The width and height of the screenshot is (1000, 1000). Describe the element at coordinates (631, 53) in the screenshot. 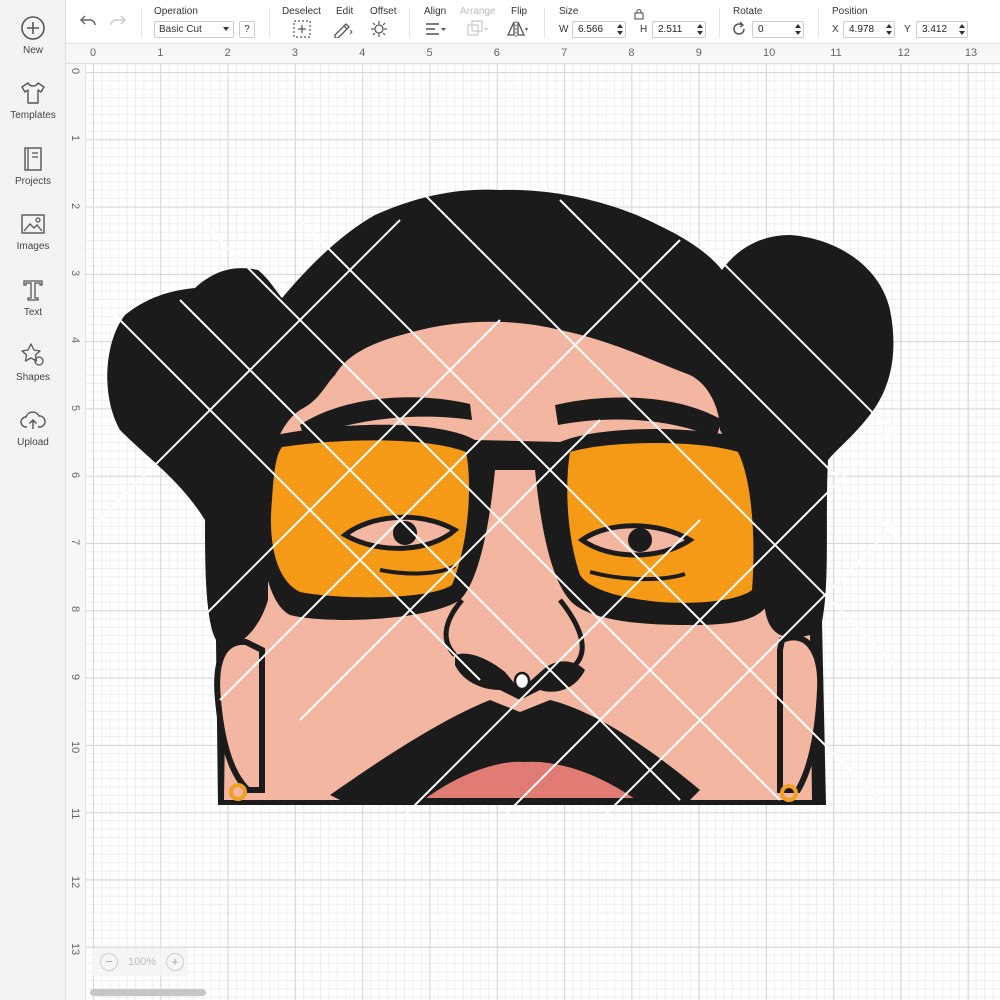

I see `ruler-top-label: 8` at that location.